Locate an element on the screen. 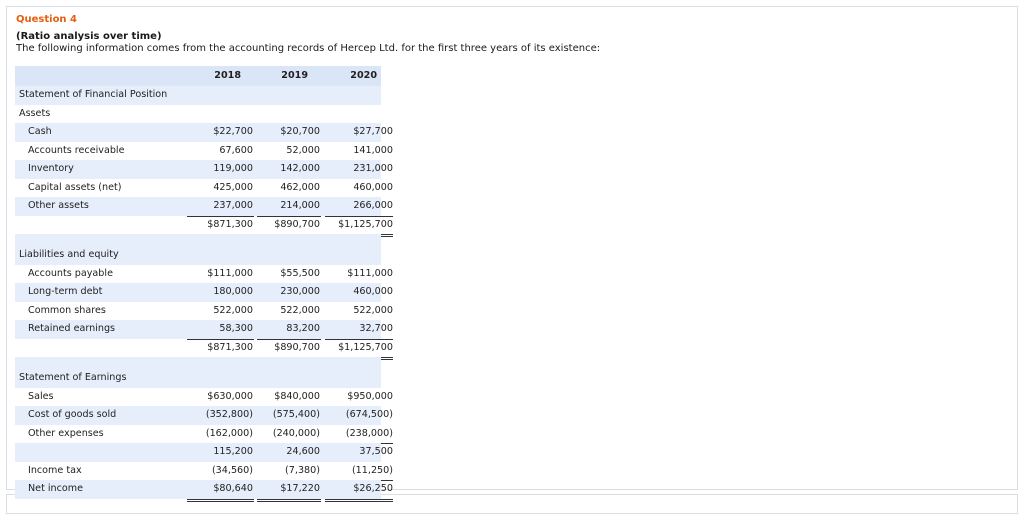  cell-2018: 522,000 is located at coordinates (233, 310).